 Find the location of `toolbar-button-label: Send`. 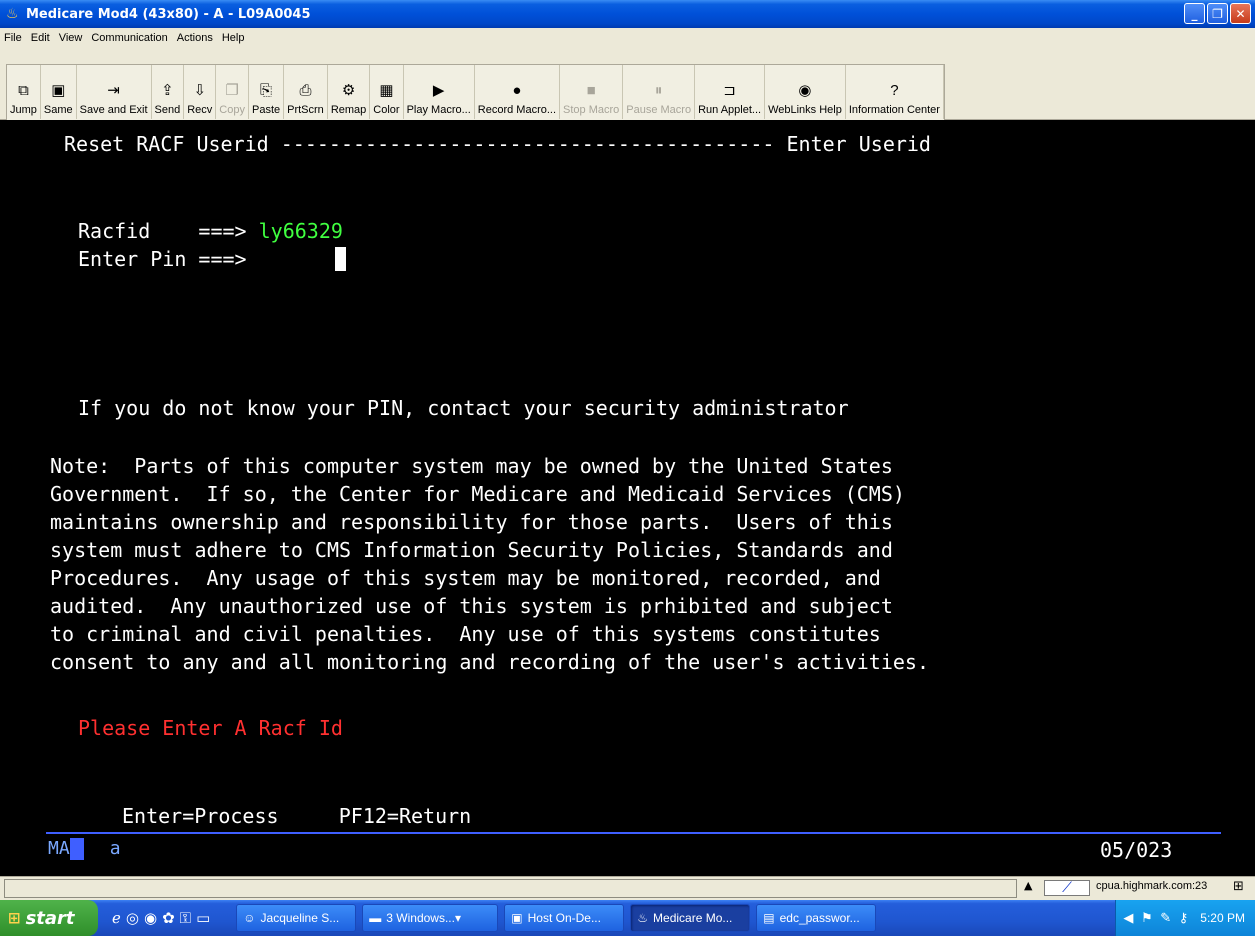

toolbar-button-label: Send is located at coordinates (167, 110).